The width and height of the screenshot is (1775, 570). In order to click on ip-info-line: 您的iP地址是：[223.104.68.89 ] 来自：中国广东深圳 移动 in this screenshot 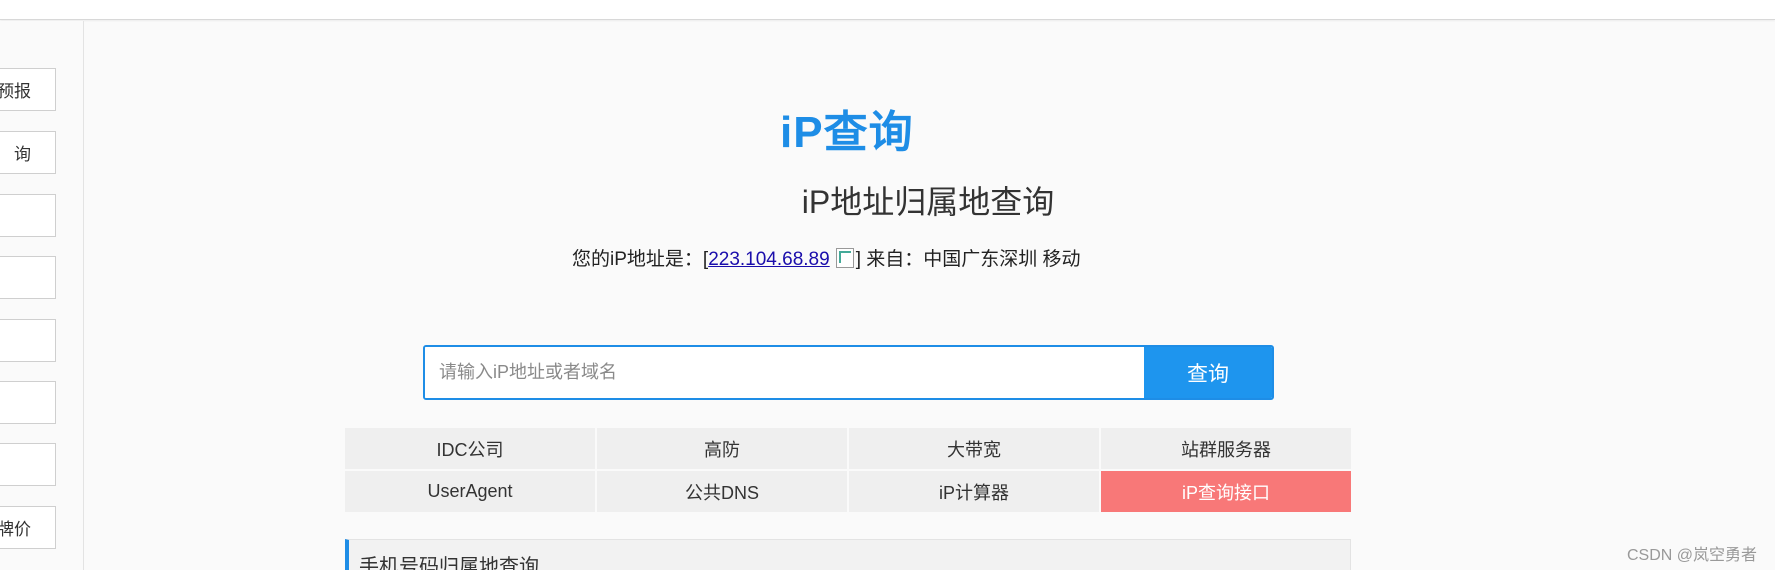, I will do `click(826, 257)`.